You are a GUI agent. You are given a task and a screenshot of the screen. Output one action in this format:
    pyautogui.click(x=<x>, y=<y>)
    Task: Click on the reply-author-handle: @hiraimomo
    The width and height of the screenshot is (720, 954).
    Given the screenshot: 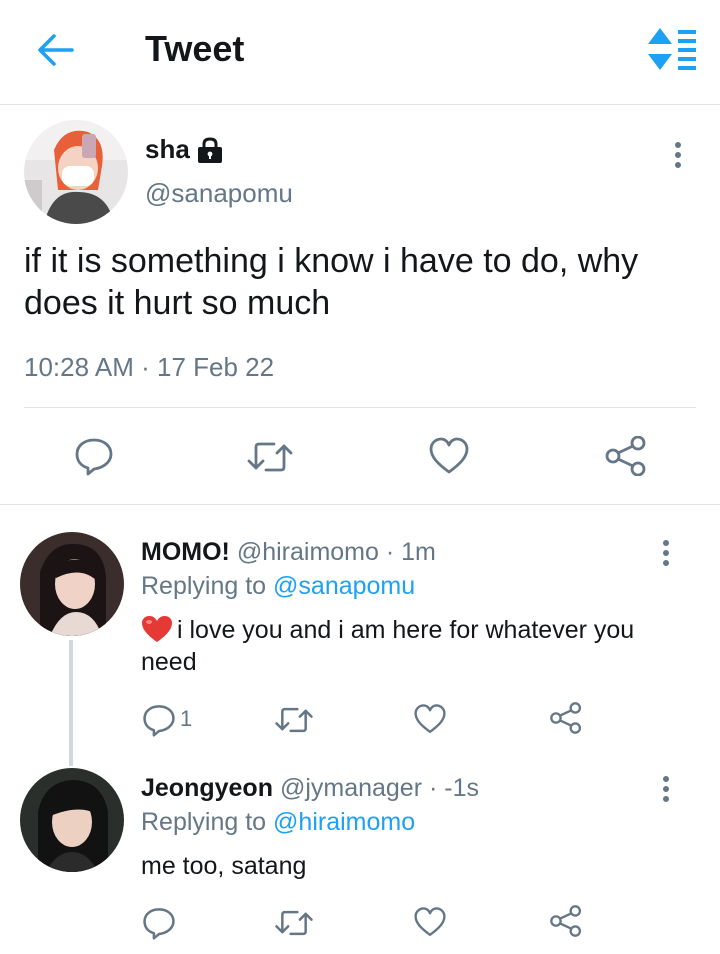 What is the action you would take?
    pyautogui.click(x=308, y=552)
    